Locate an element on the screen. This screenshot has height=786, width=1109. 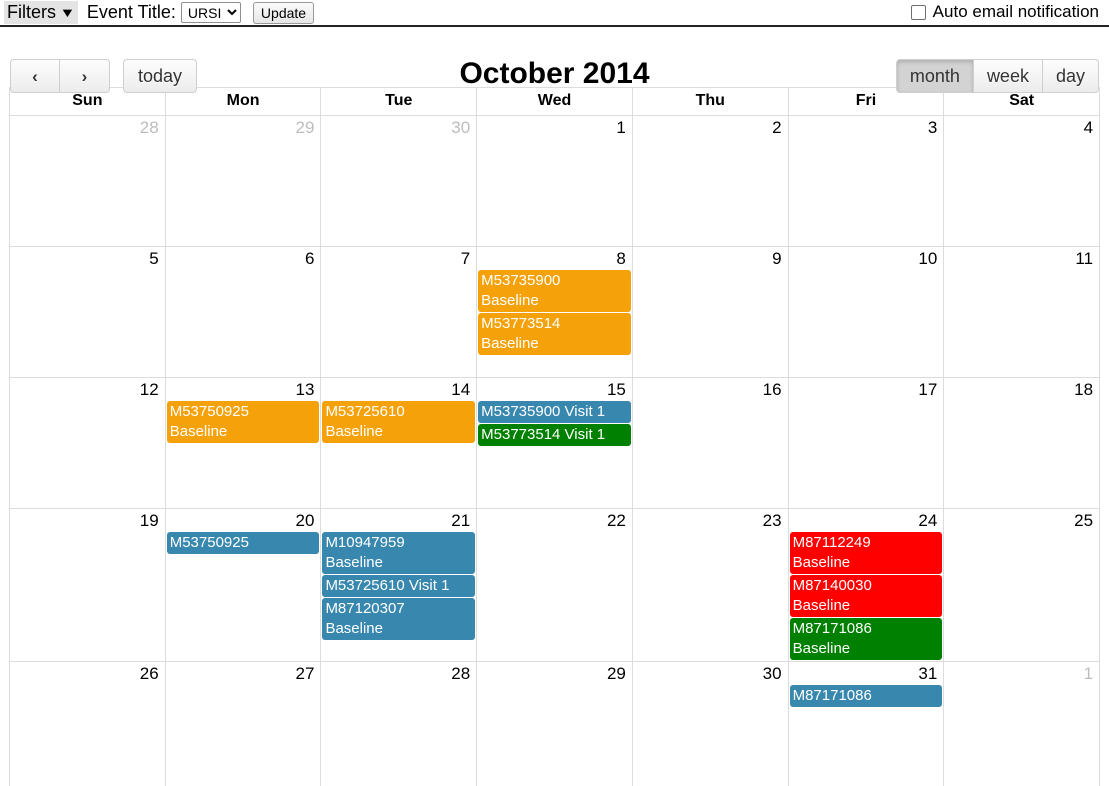
calendar-event-line: M53725610 is located at coordinates (365, 411).